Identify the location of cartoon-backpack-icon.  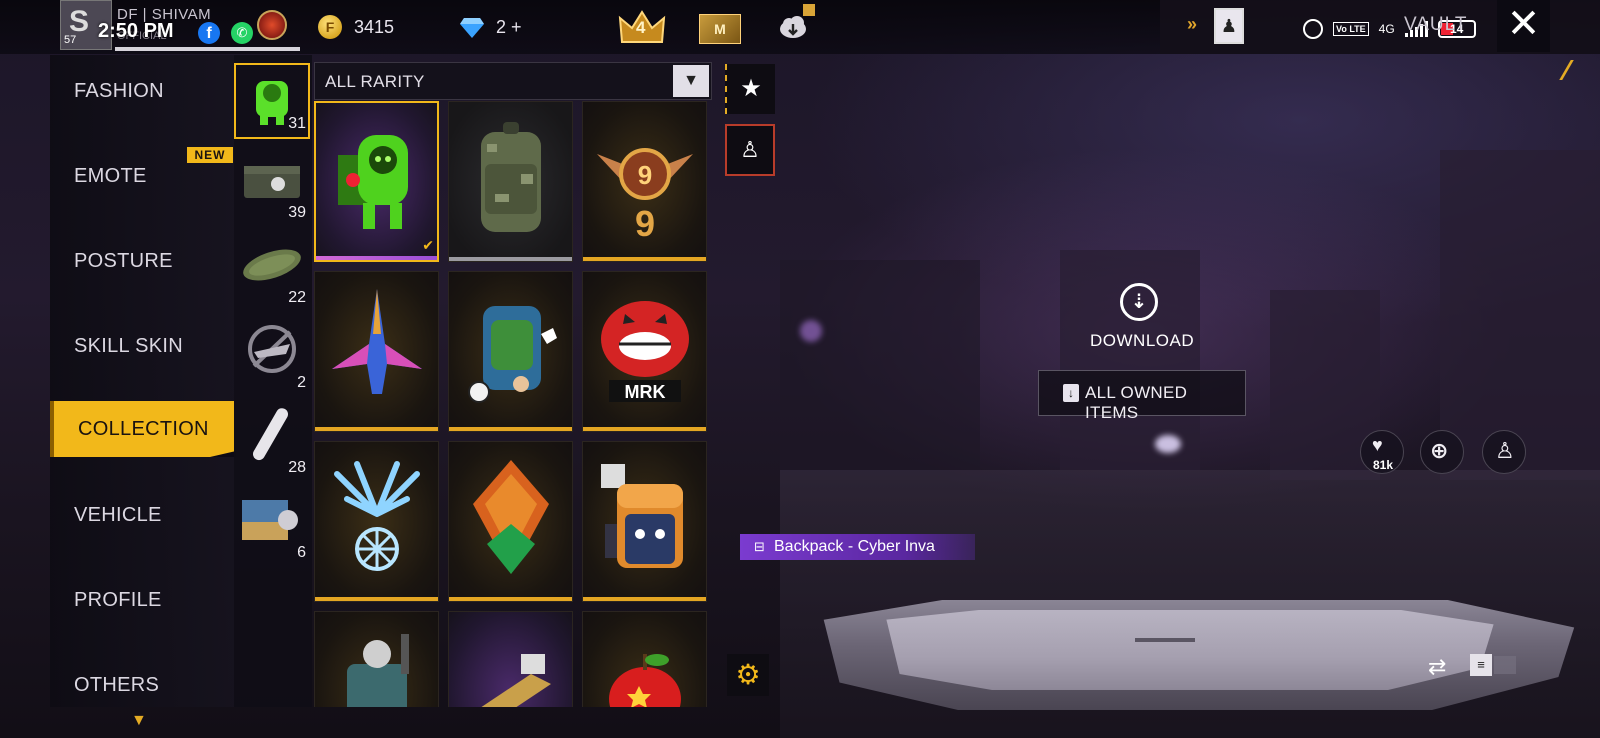
(642, 516).